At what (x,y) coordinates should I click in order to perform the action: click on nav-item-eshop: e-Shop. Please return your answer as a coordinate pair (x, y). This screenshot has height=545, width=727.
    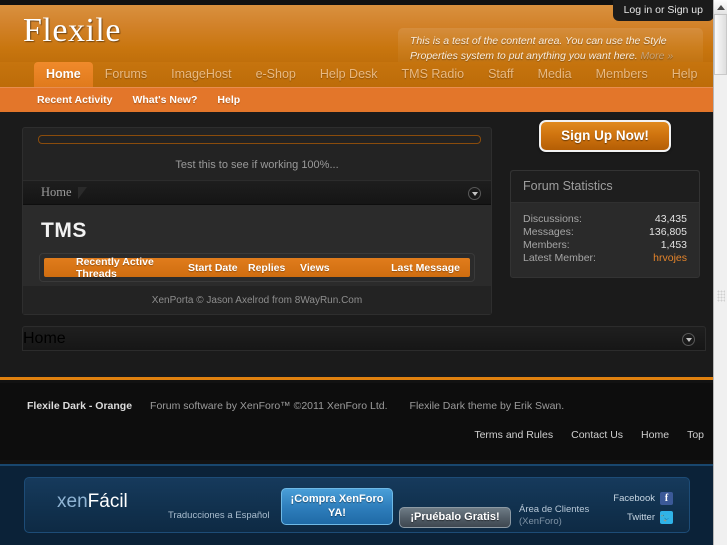
    Looking at the image, I should click on (276, 74).